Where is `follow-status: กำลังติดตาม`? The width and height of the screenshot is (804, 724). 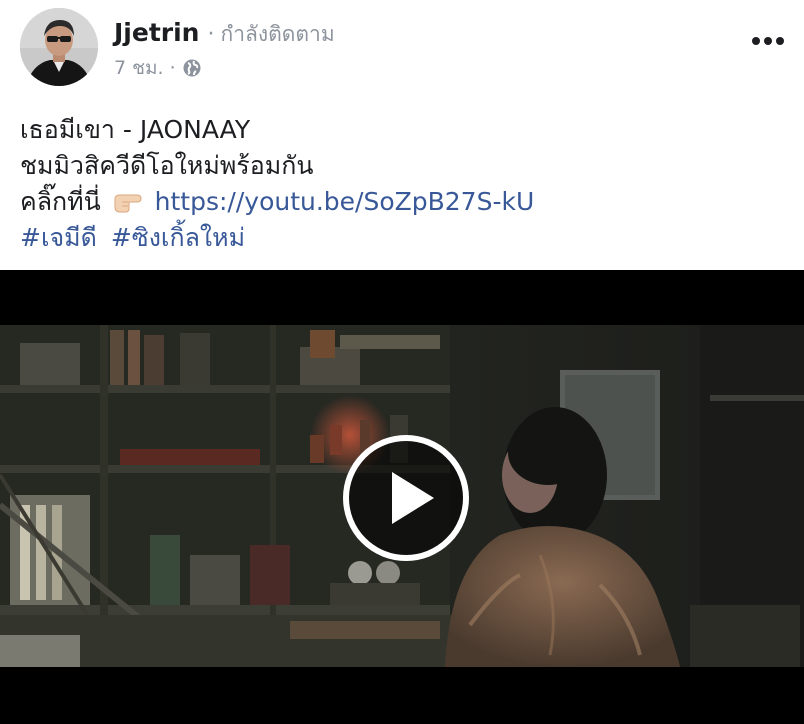 follow-status: กำลังติดตาม is located at coordinates (277, 34).